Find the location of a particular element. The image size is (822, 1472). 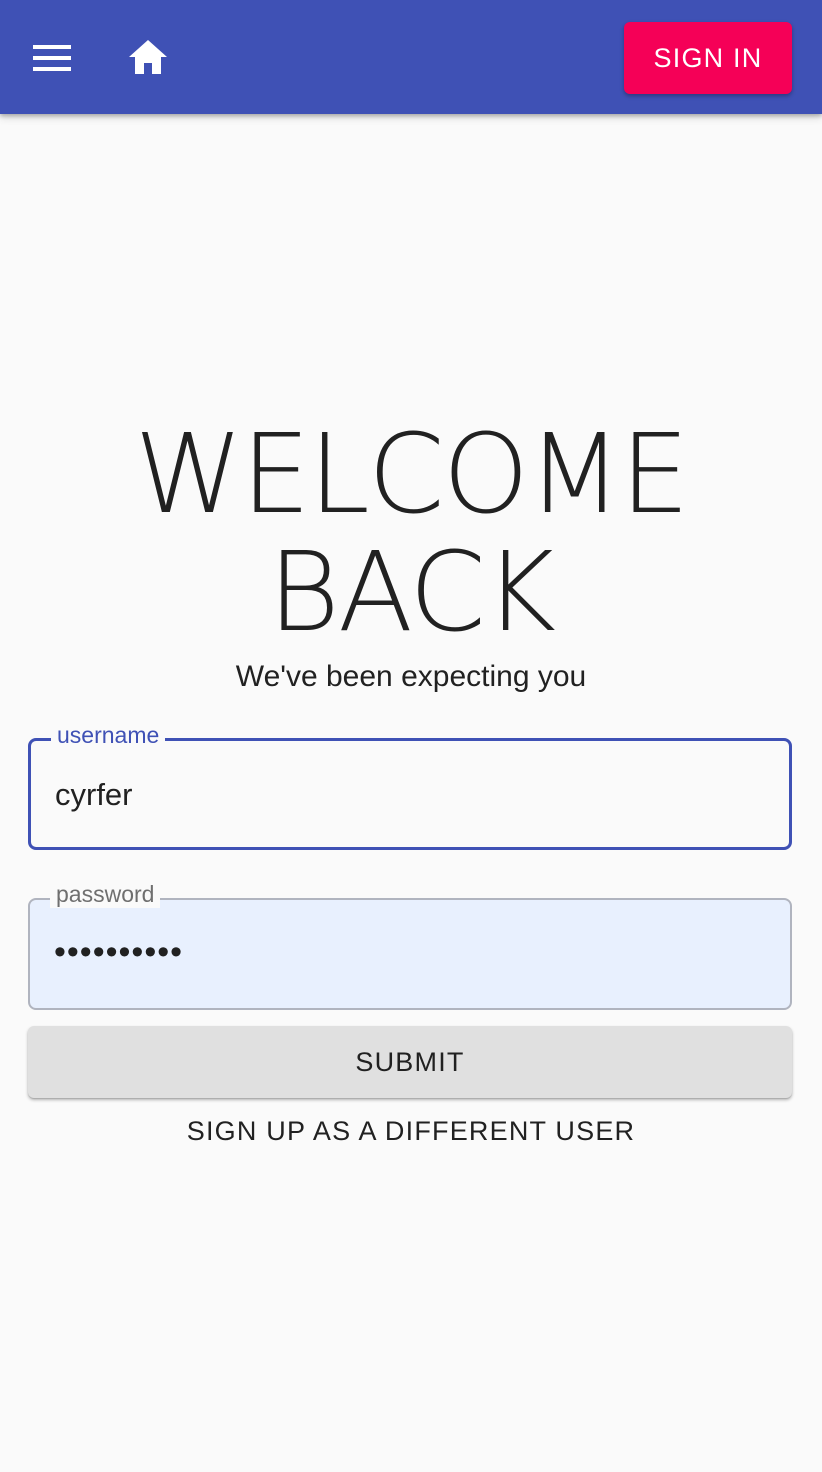

page-subtitle: We've been expecting you is located at coordinates (411, 676).